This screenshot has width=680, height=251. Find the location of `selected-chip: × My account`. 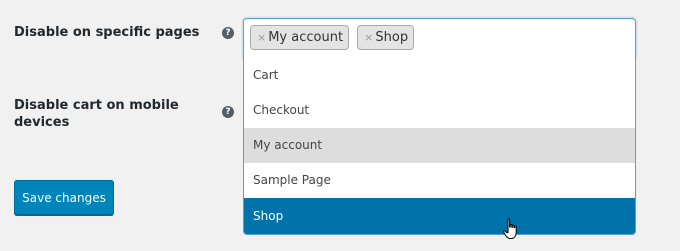

selected-chip: × My account is located at coordinates (300, 37).